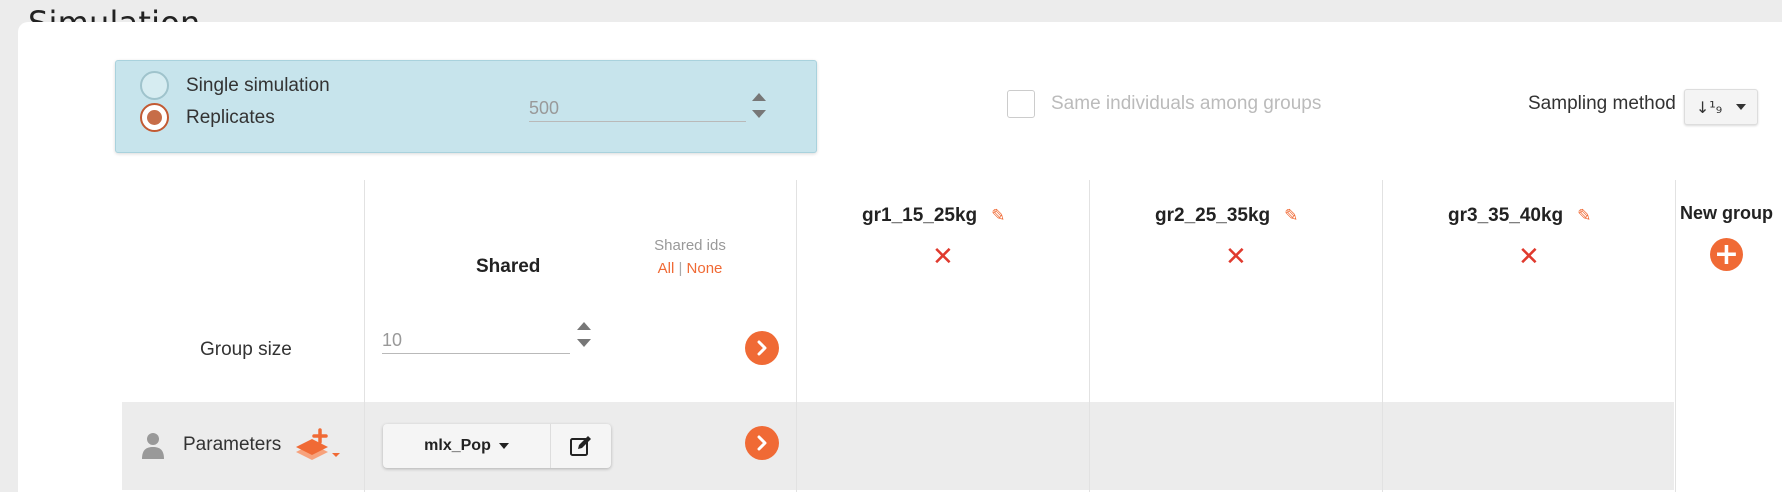 This screenshot has width=1782, height=492. Describe the element at coordinates (508, 266) in the screenshot. I see `shared-column-title: Shared` at that location.